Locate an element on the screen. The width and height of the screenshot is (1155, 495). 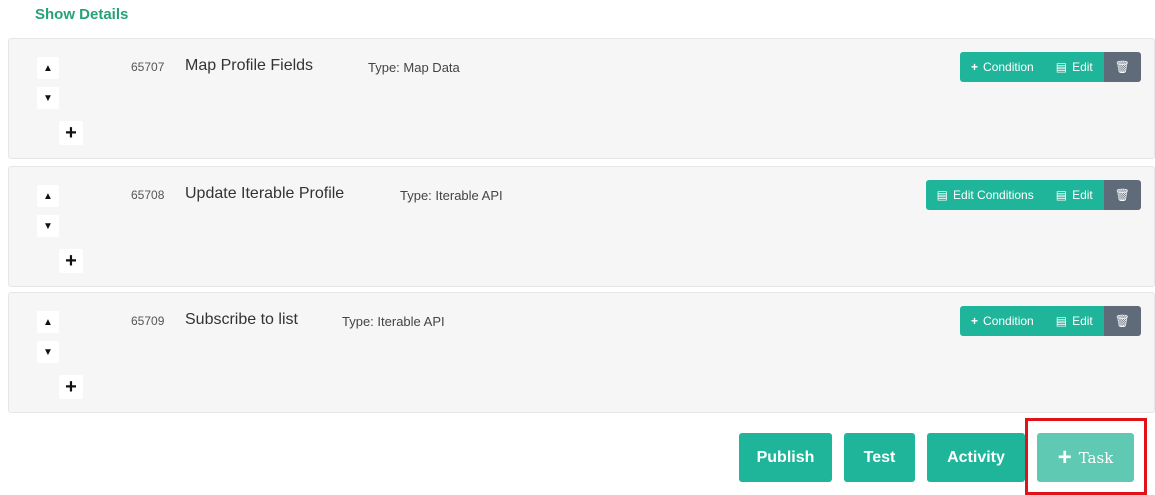
task-name: Subscribe to list is located at coordinates (241, 319).